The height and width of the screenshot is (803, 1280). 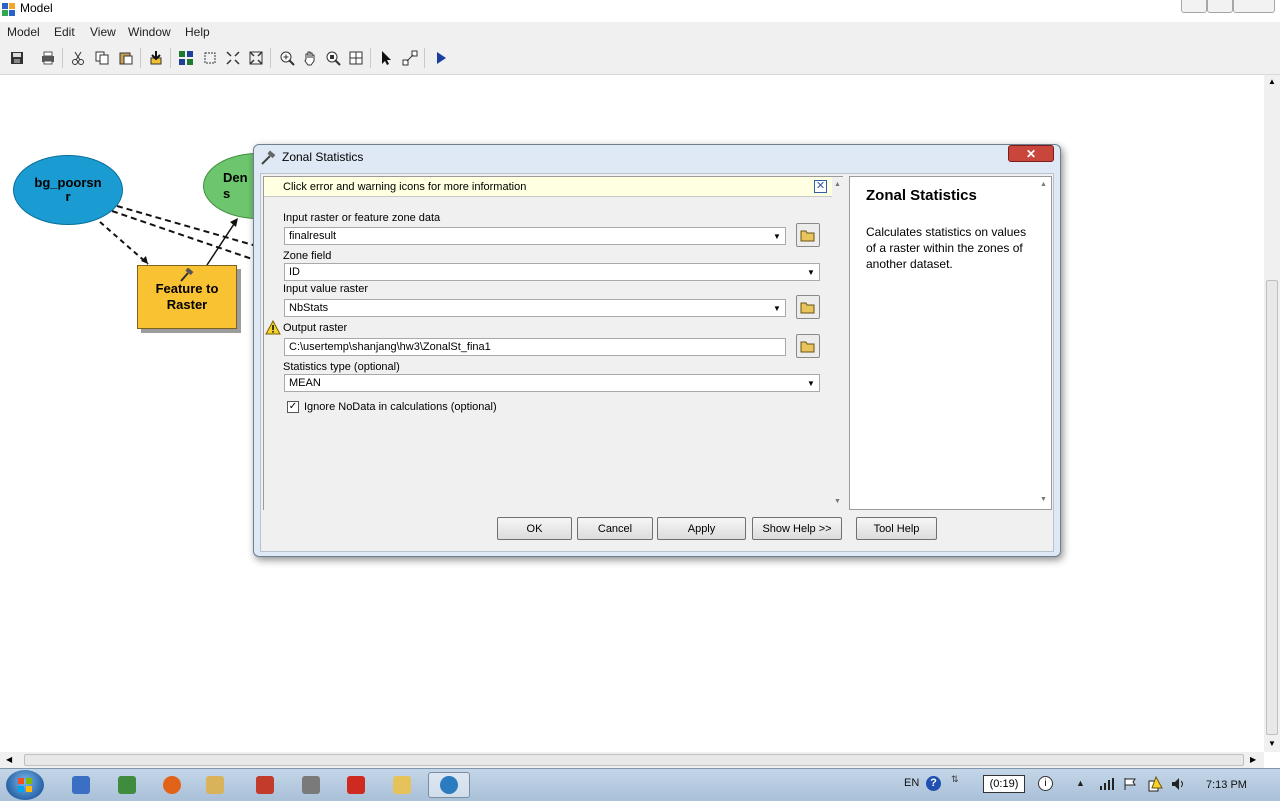 I want to click on tool-help-button: Tool Help, so click(x=896, y=528).